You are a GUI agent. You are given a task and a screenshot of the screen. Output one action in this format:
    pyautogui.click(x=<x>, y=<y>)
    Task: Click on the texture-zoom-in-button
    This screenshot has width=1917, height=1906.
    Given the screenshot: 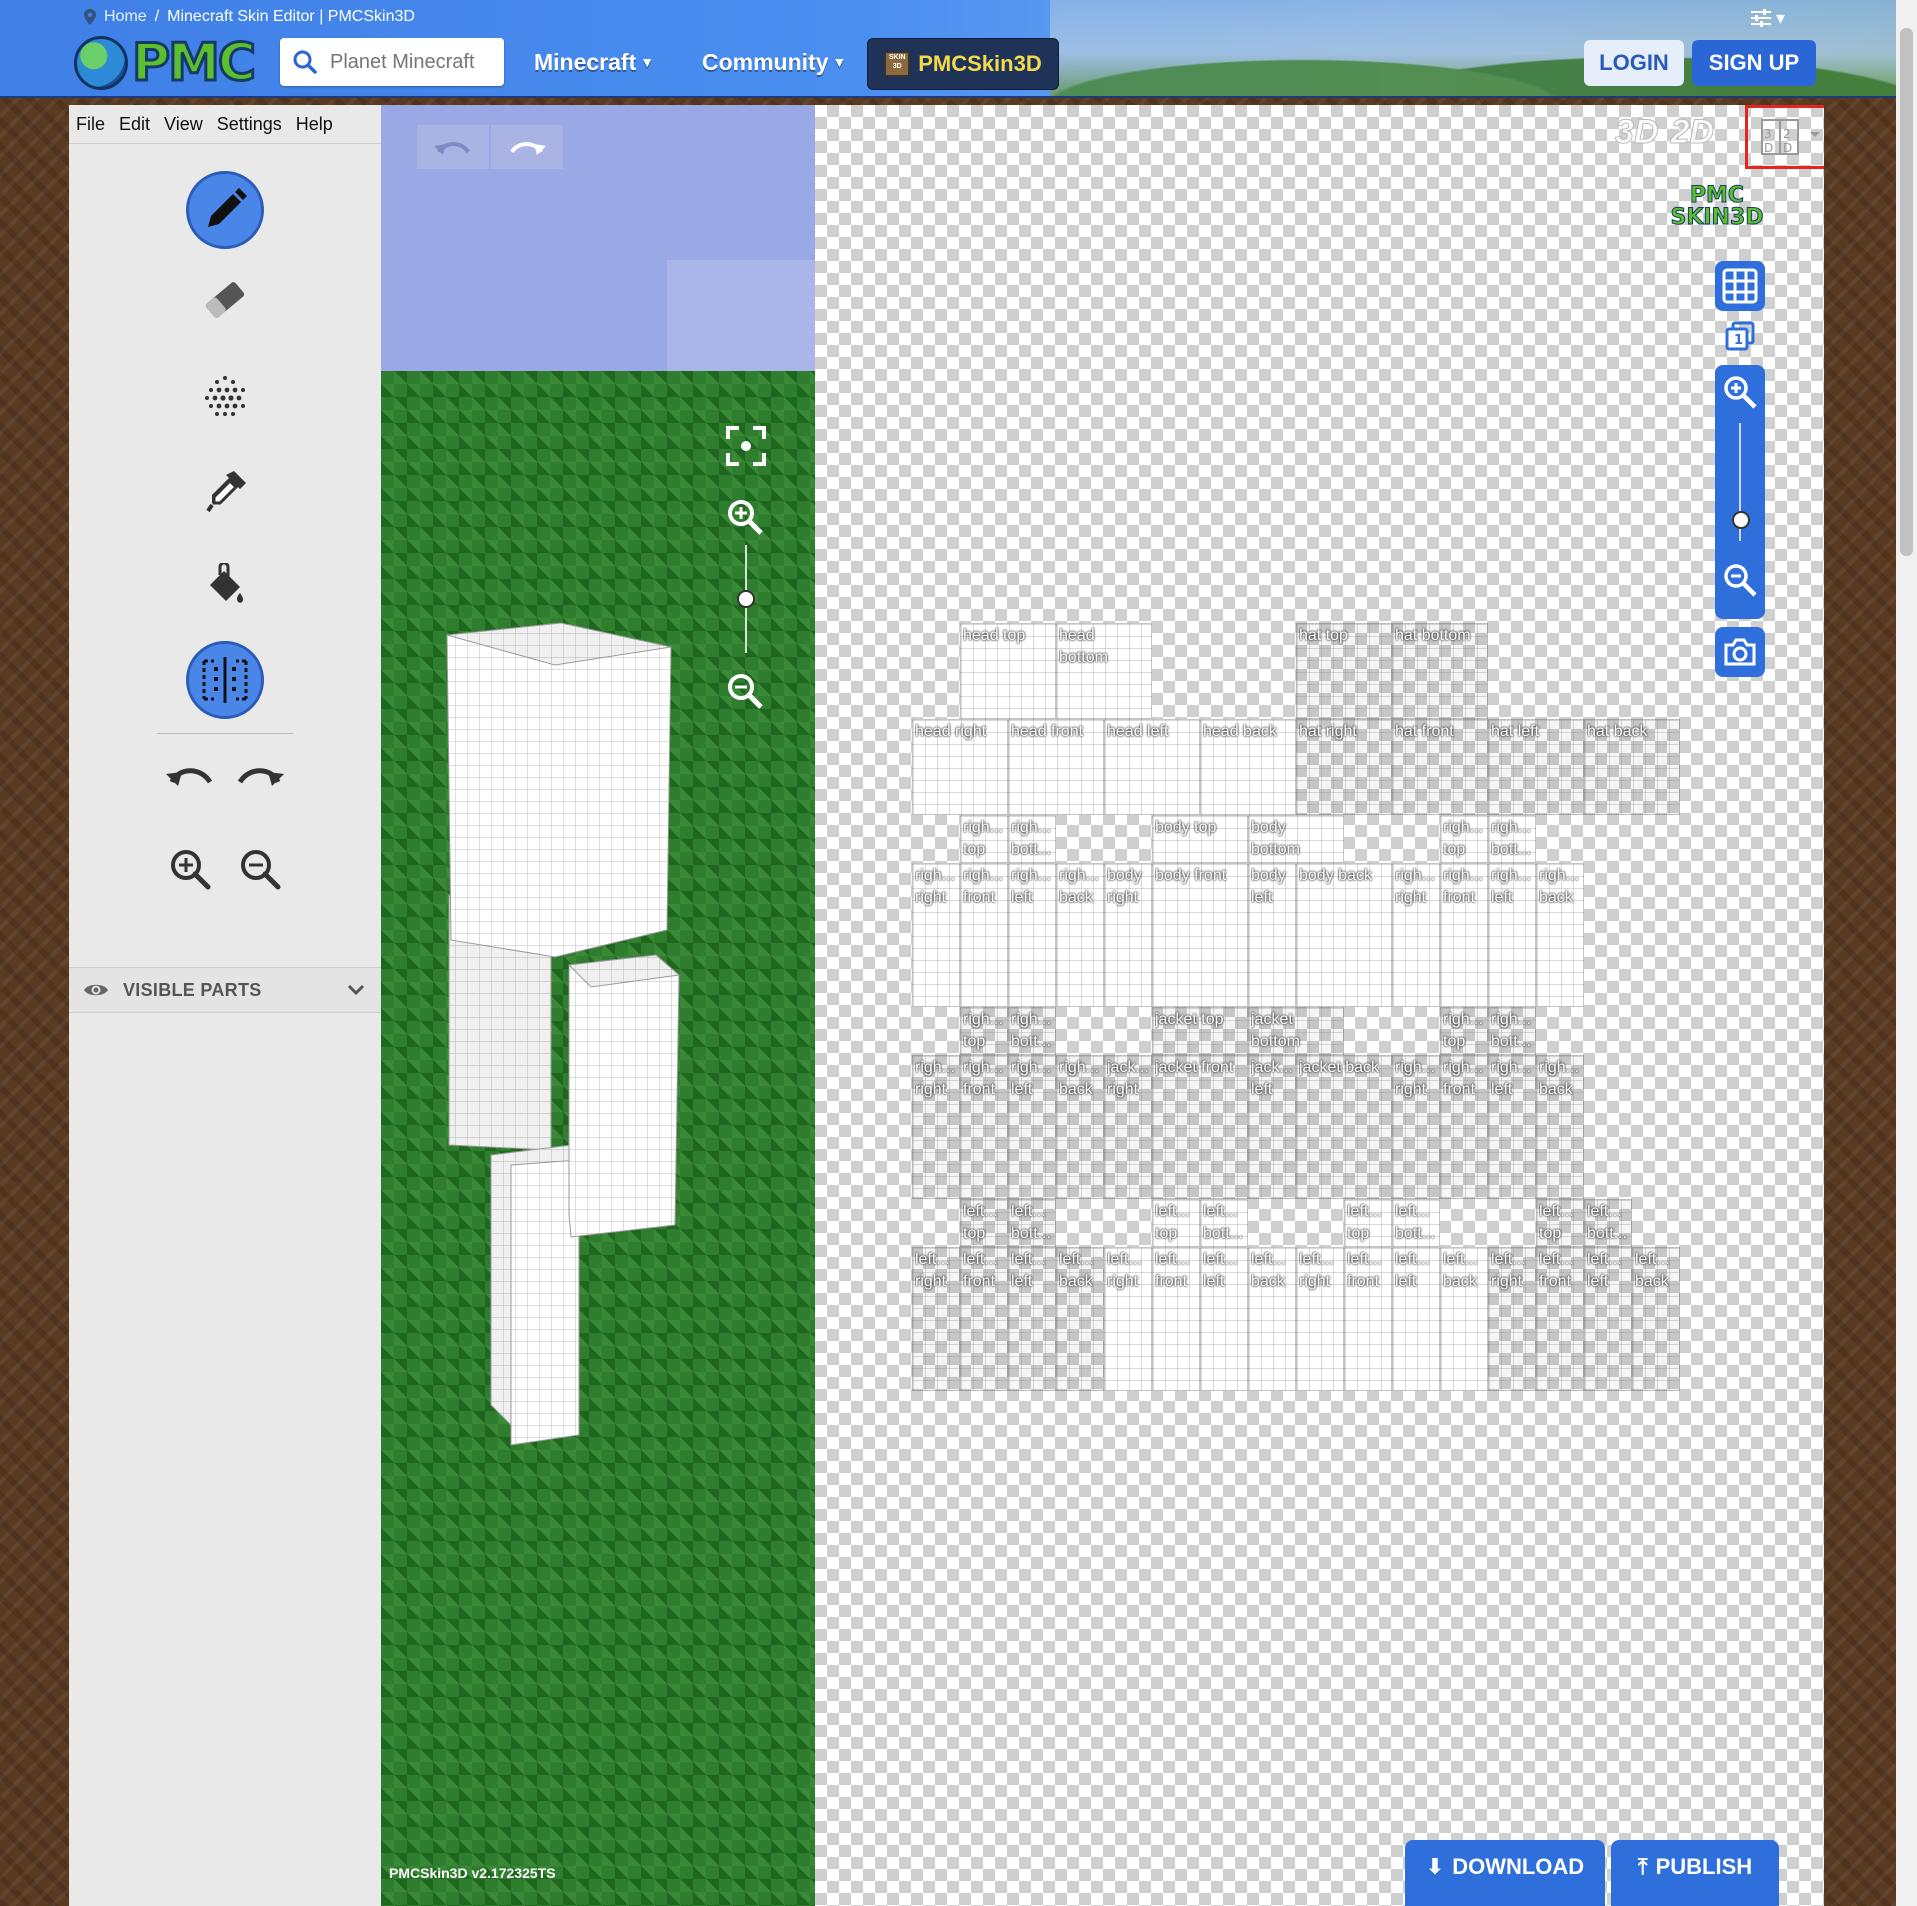 What is the action you would take?
    pyautogui.click(x=1740, y=392)
    